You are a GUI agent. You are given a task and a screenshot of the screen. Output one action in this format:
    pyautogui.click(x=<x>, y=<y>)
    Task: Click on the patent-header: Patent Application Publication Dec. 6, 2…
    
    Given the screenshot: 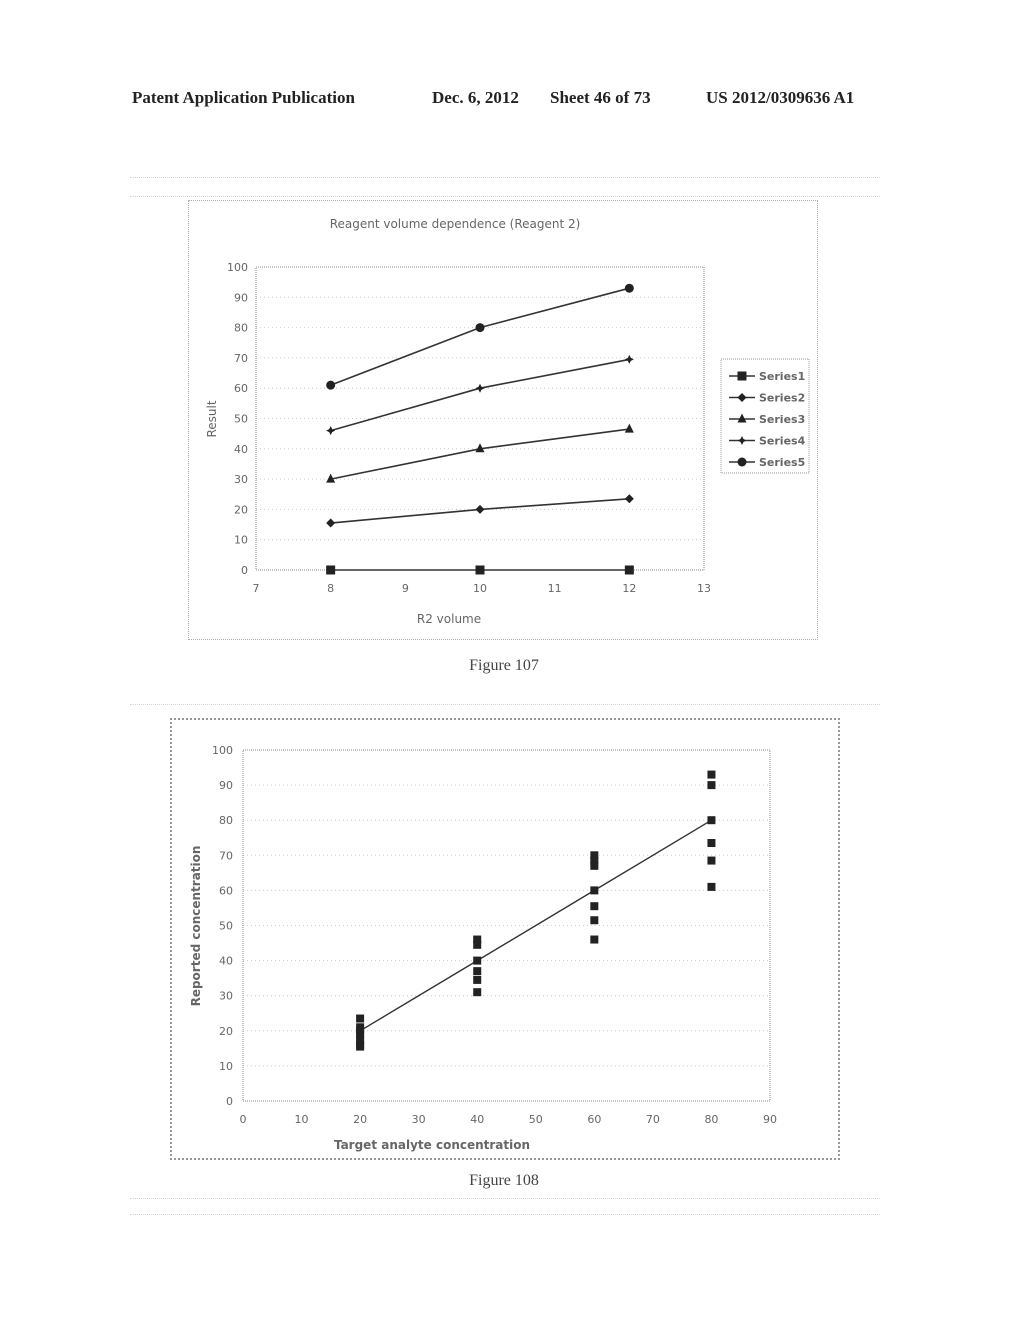 What is the action you would take?
    pyautogui.click(x=507, y=101)
    